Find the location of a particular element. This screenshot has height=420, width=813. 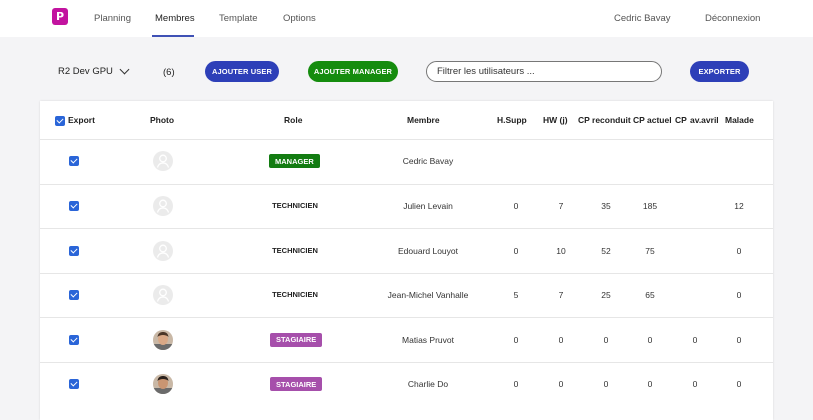

member-name: Julien Levain is located at coordinates (428, 206).